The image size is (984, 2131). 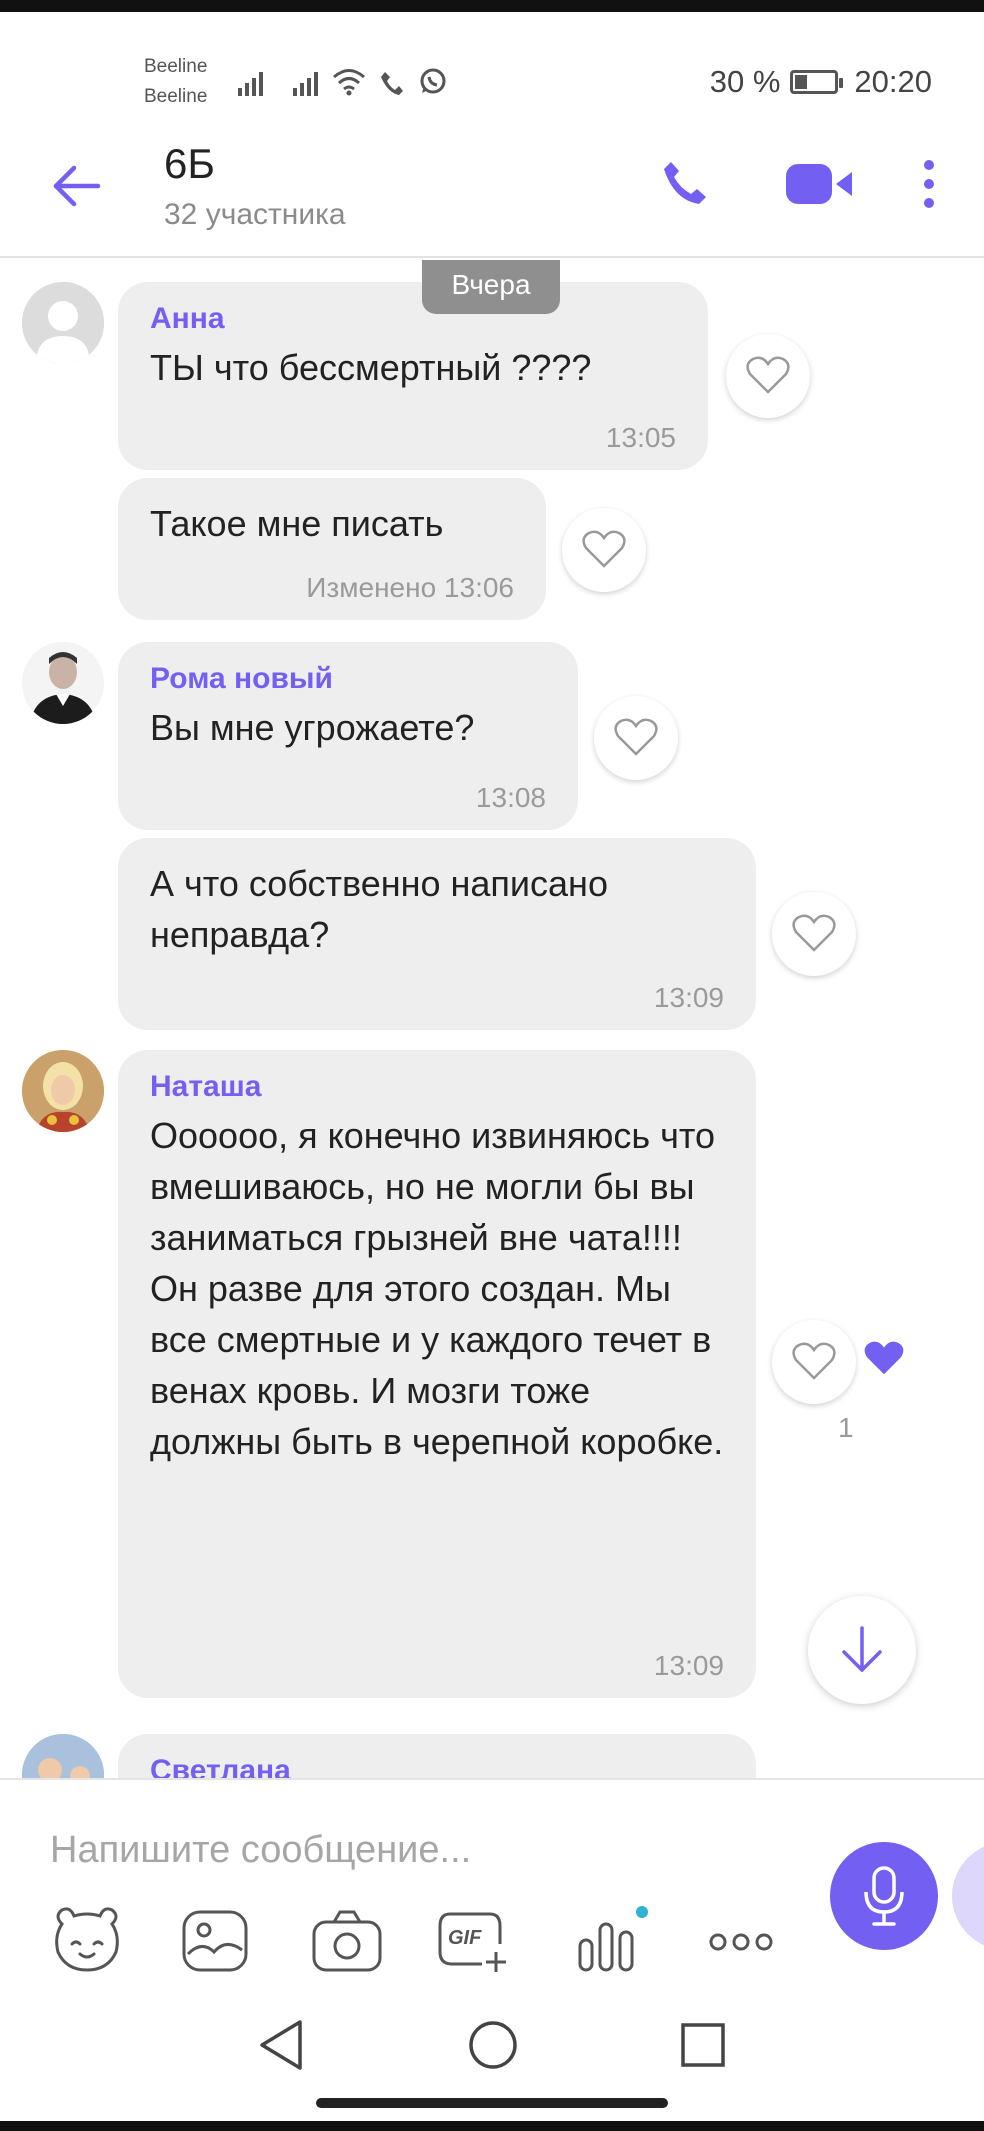 I want to click on phone-icon, so click(x=685, y=183).